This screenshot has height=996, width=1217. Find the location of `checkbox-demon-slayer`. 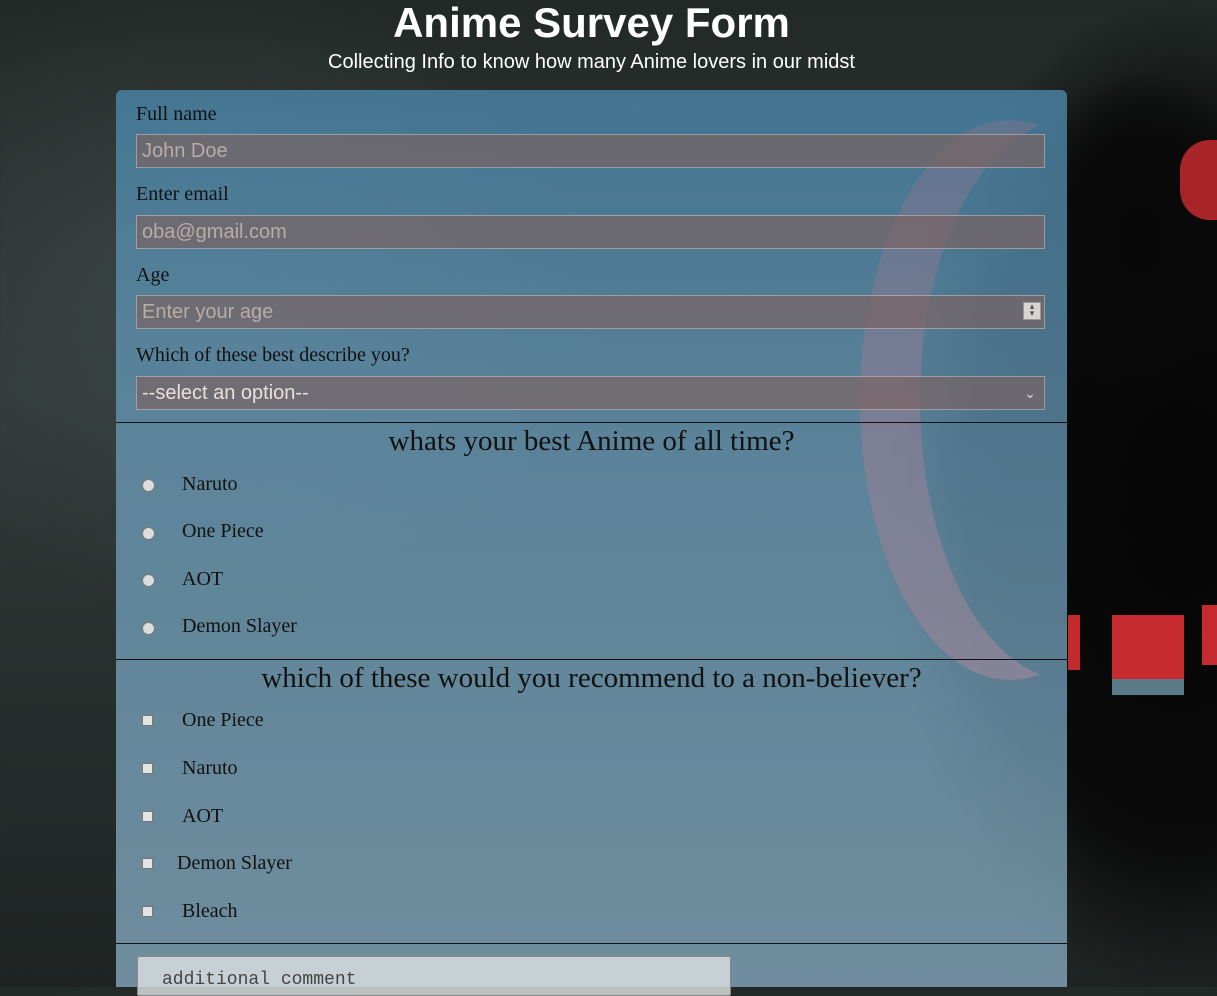

checkbox-demon-slayer is located at coordinates (147, 863).